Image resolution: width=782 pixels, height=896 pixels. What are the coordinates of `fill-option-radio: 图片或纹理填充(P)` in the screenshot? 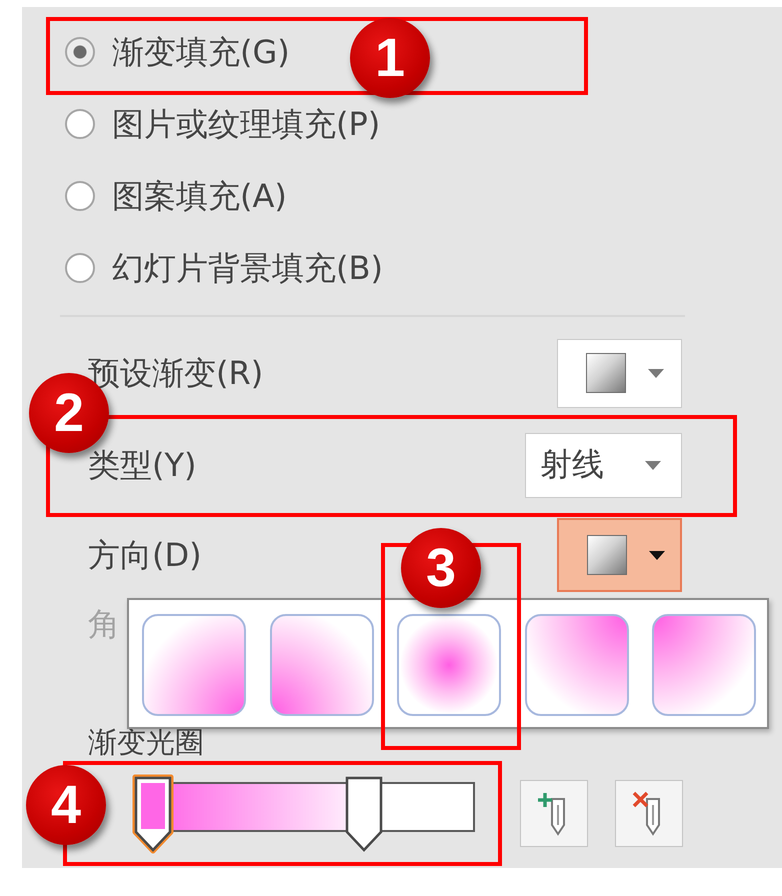 It's located at (222, 124).